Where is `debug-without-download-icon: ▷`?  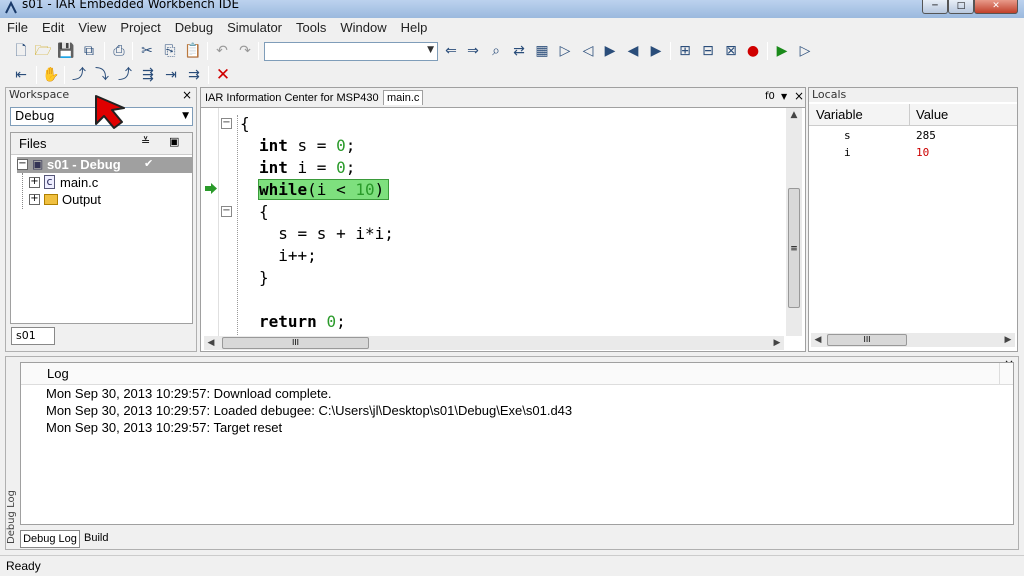 debug-without-download-icon: ▷ is located at coordinates (805, 51).